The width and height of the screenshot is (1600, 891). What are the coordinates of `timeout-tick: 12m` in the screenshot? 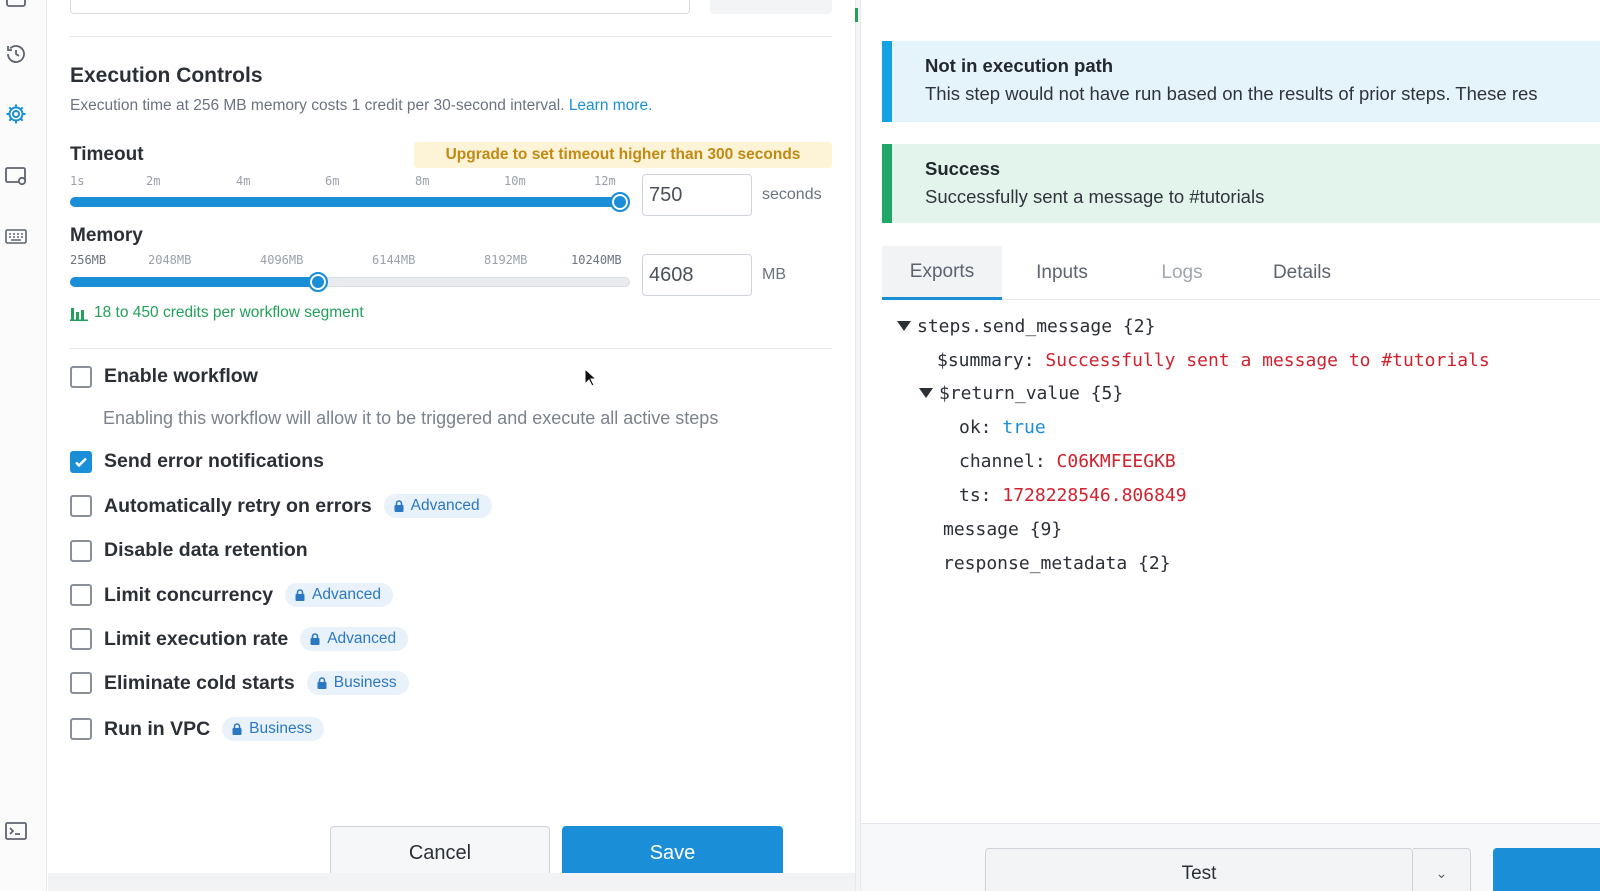 It's located at (605, 181).